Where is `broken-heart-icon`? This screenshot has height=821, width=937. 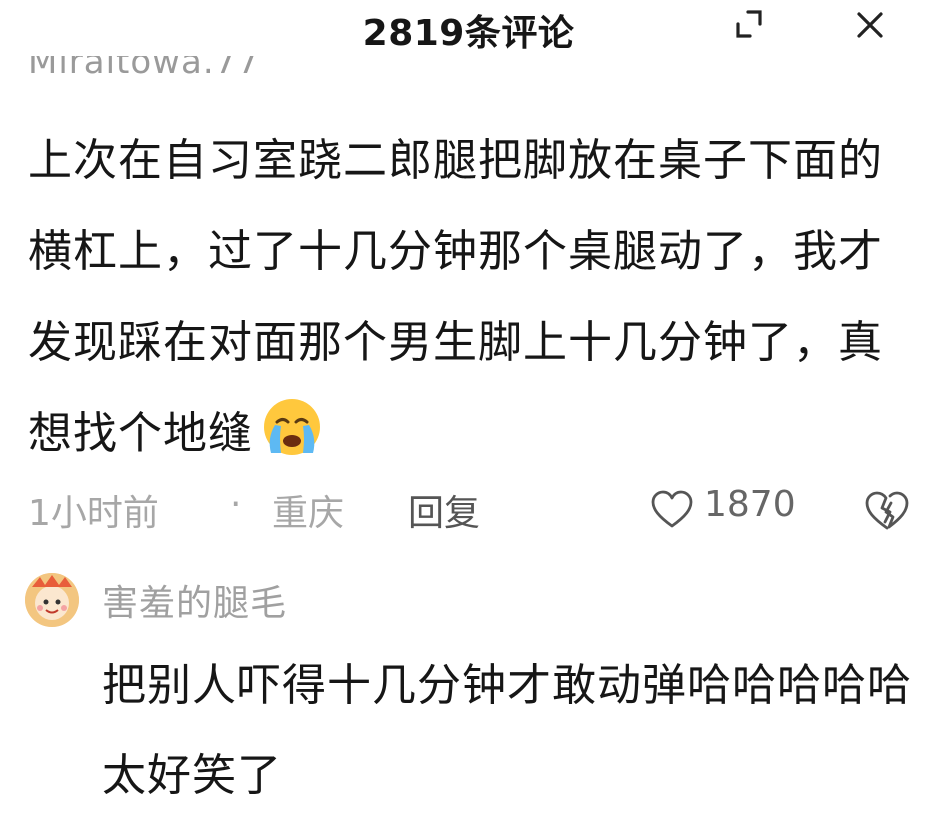 broken-heart-icon is located at coordinates (887, 511).